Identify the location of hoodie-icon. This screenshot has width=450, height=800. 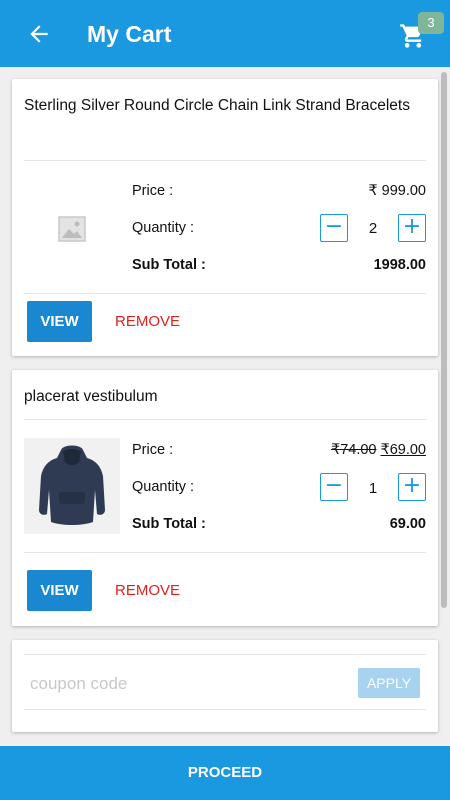
(72, 485).